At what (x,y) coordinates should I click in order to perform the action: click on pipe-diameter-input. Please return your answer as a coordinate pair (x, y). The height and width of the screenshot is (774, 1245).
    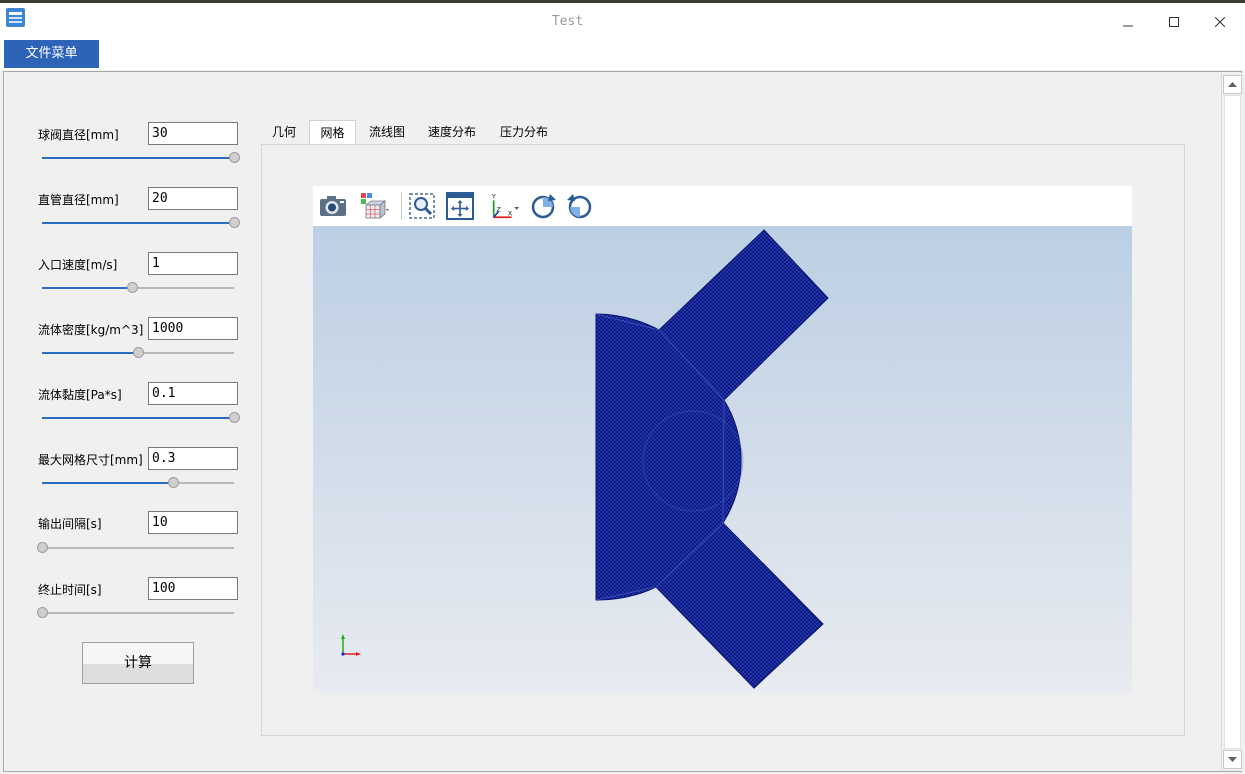
    Looking at the image, I should click on (193, 198).